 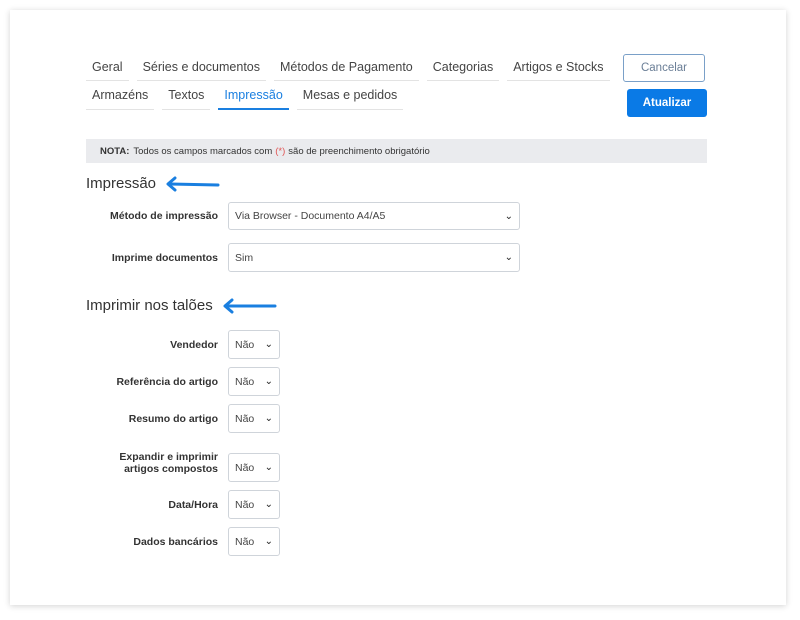 What do you see at coordinates (167, 382) in the screenshot?
I see `label-item-reference: Referência do artigo` at bounding box center [167, 382].